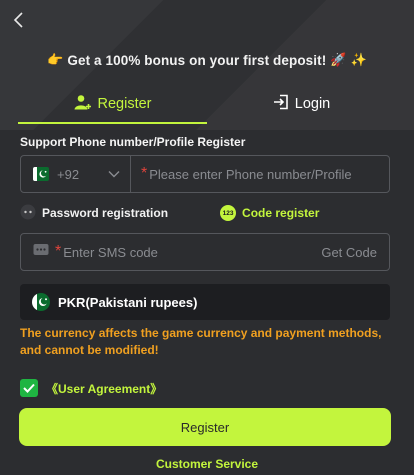 This screenshot has height=475, width=414. I want to click on pointing-hand-icon: 👉, so click(55, 59).